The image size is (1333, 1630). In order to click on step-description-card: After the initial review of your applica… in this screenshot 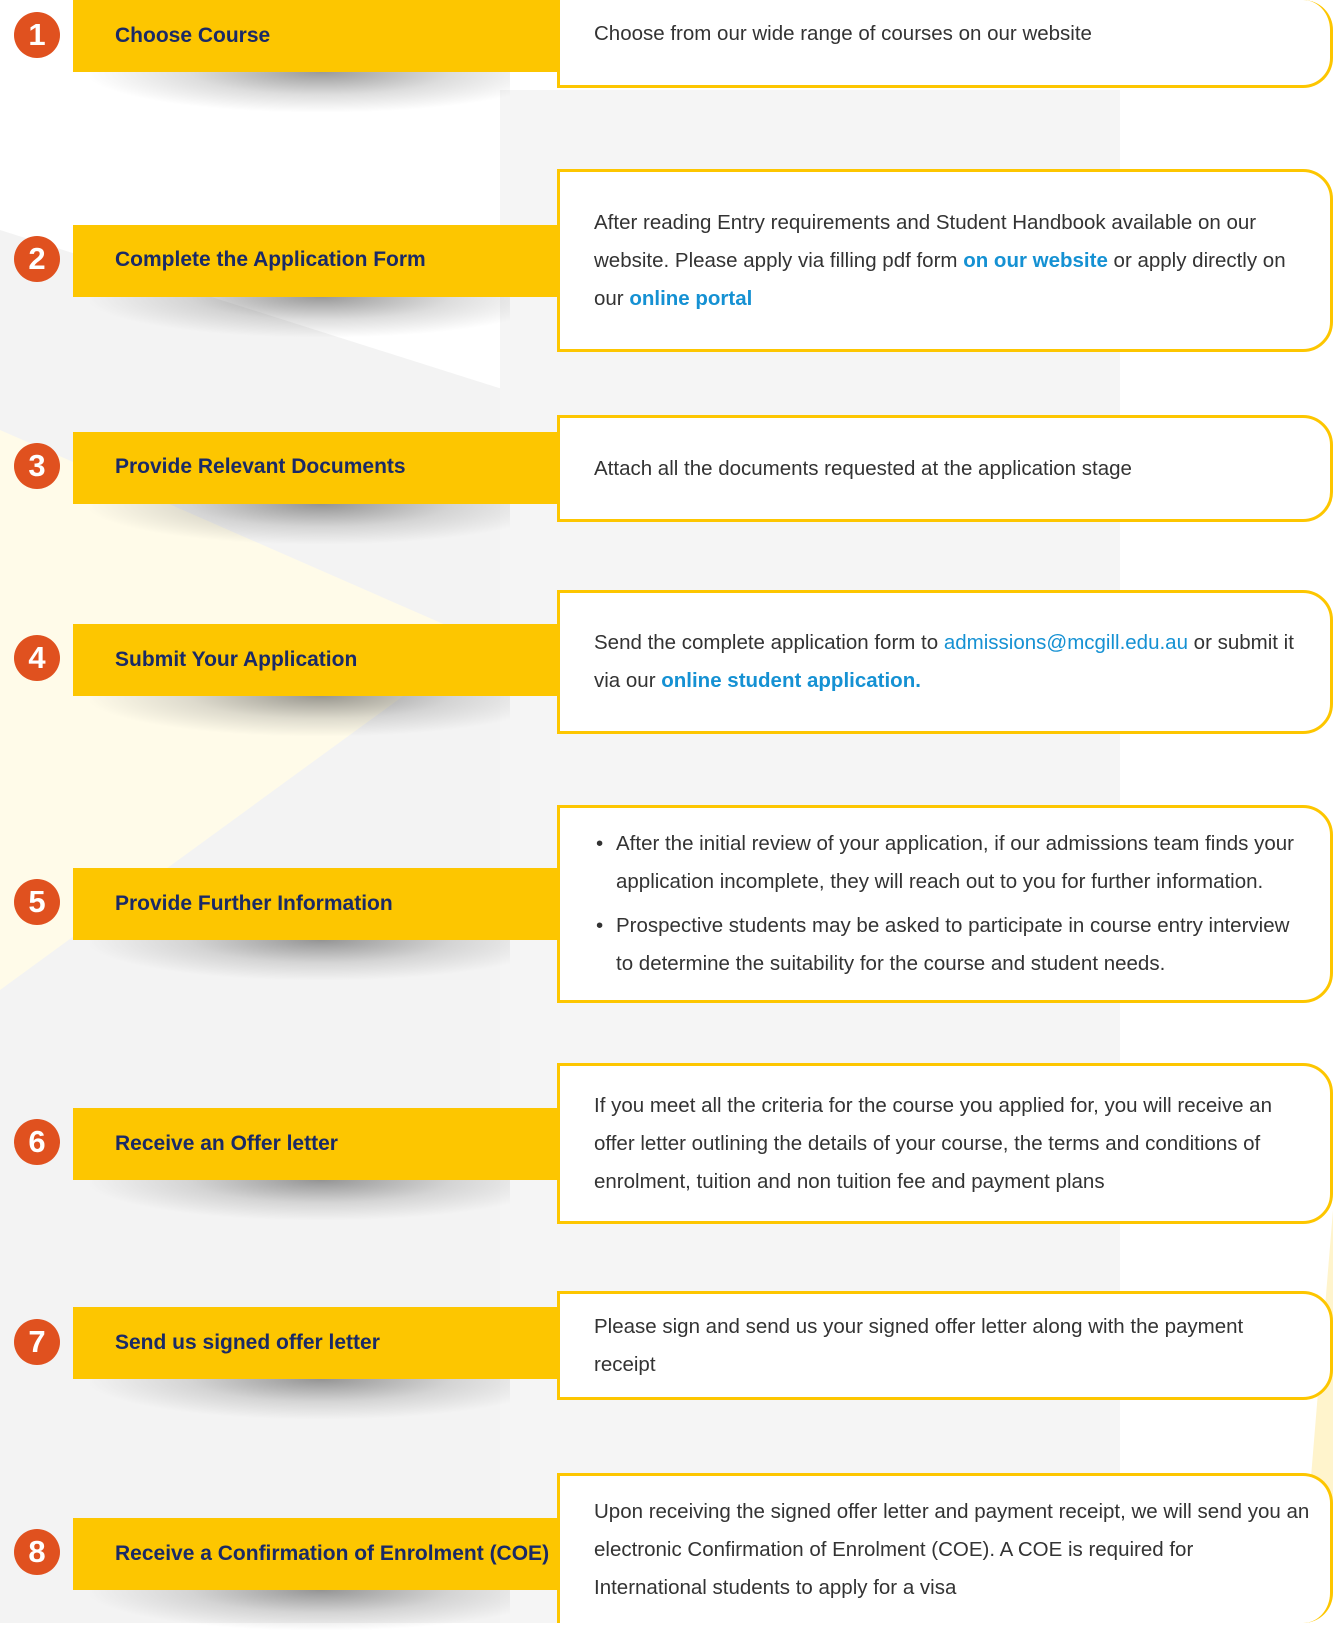, I will do `click(945, 904)`.